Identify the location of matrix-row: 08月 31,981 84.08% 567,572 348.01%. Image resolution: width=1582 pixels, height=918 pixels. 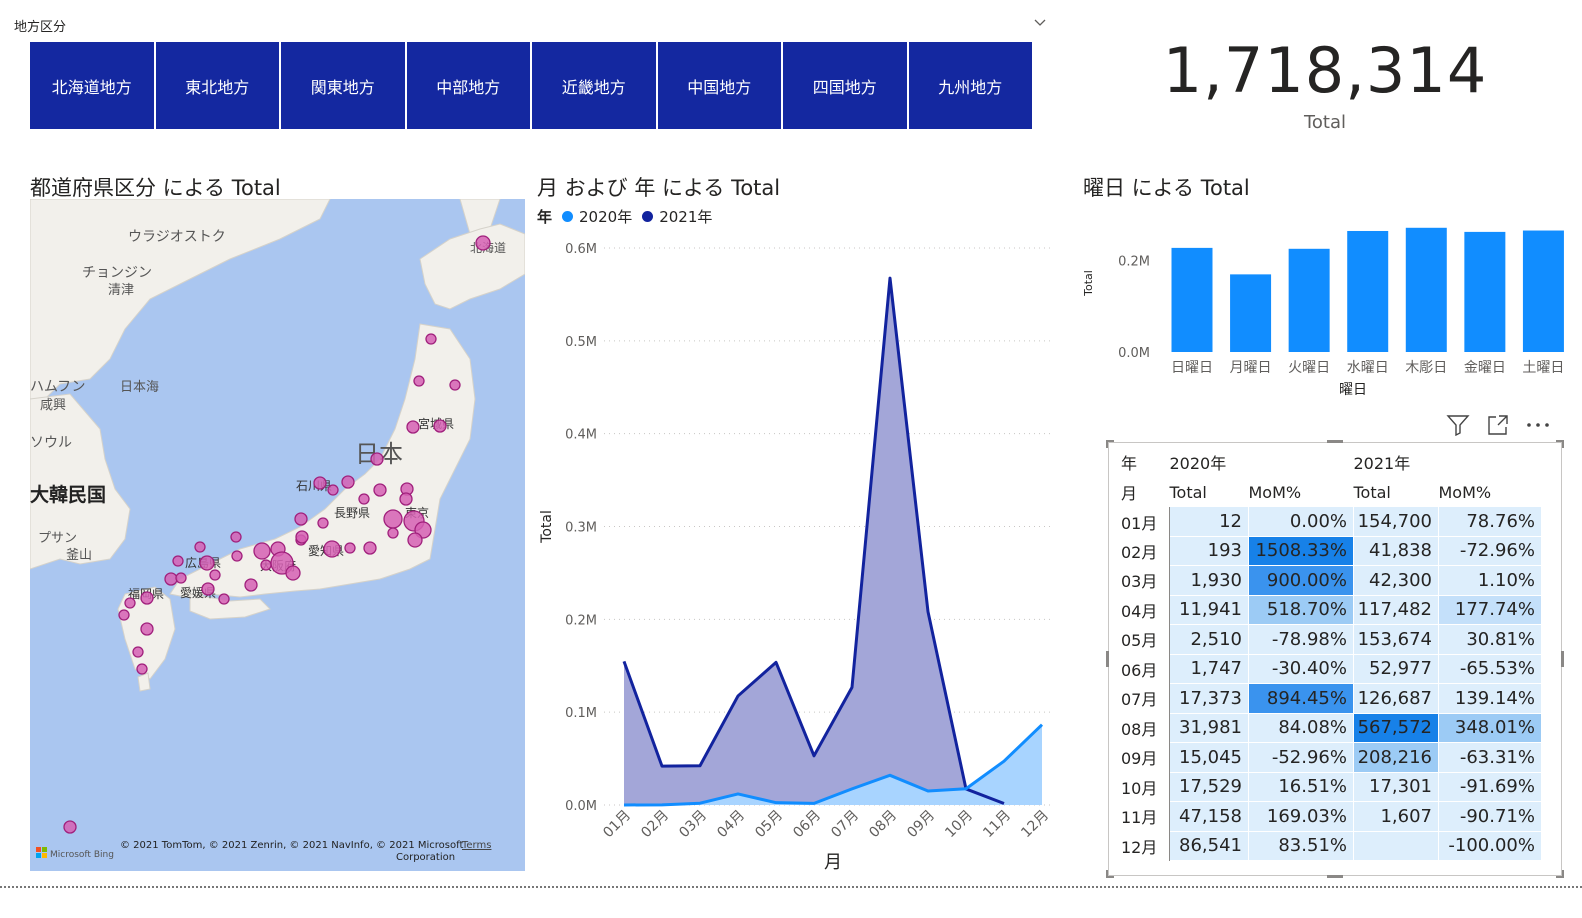
(1328, 728).